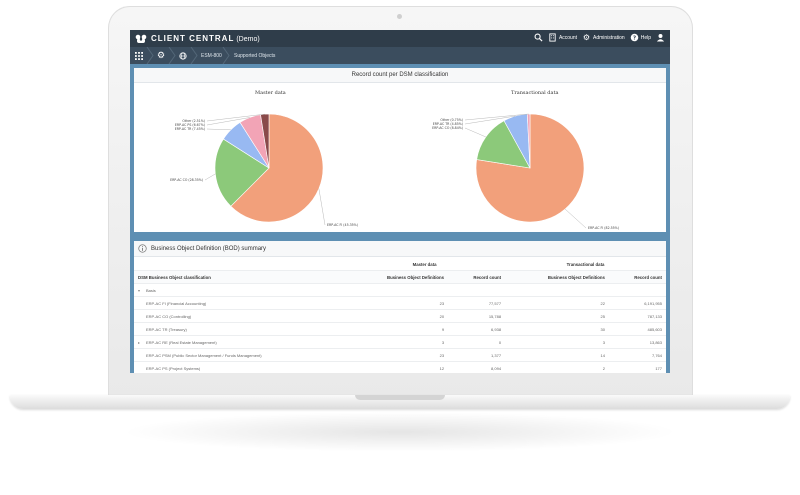  I want to click on row-name: ERP-AC TR (Treasury), so click(166, 329).